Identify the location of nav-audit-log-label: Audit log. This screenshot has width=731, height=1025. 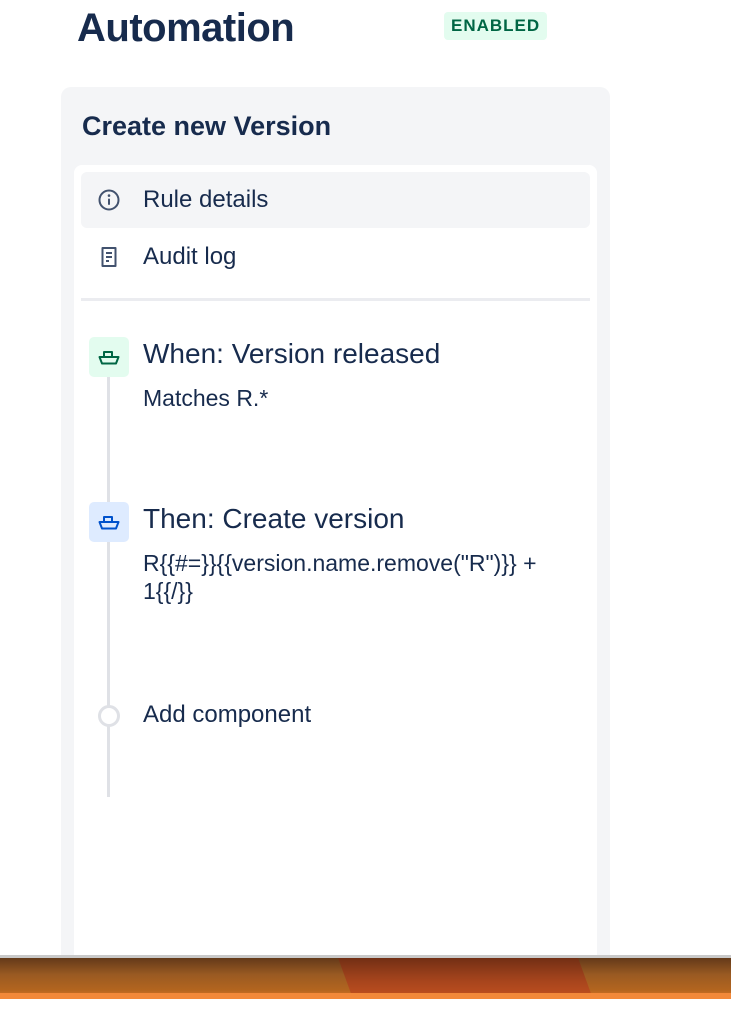
(190, 256).